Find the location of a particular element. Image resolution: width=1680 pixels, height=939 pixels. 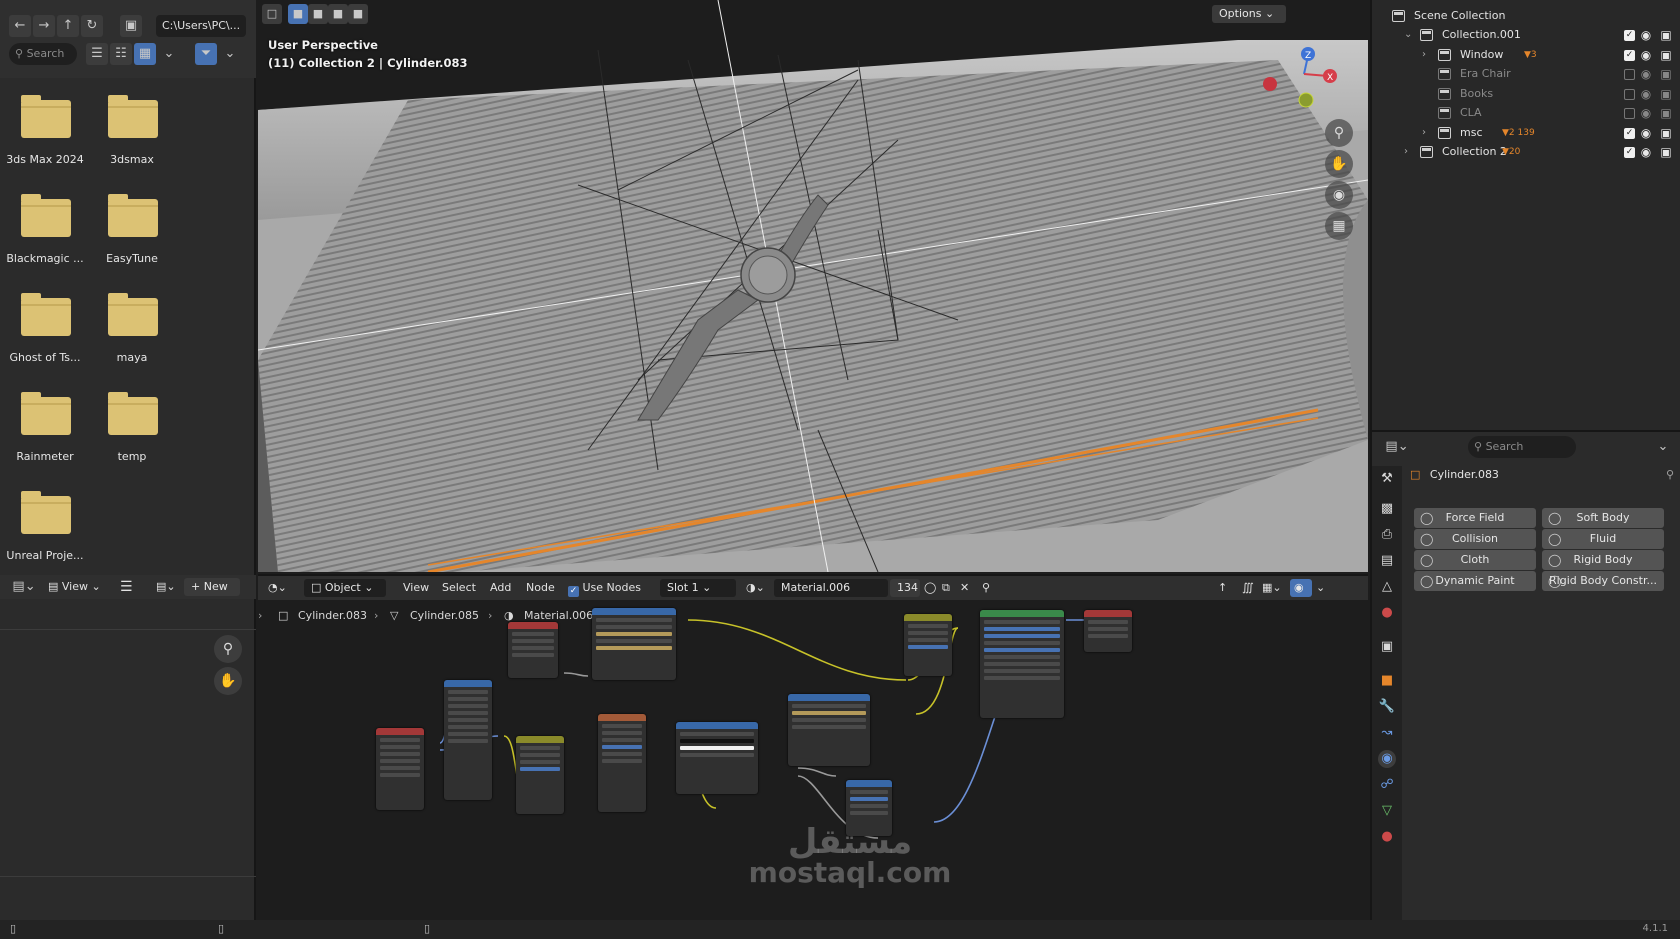

outliner-row: Era Chair ◉ ▣ is located at coordinates (1526, 74).